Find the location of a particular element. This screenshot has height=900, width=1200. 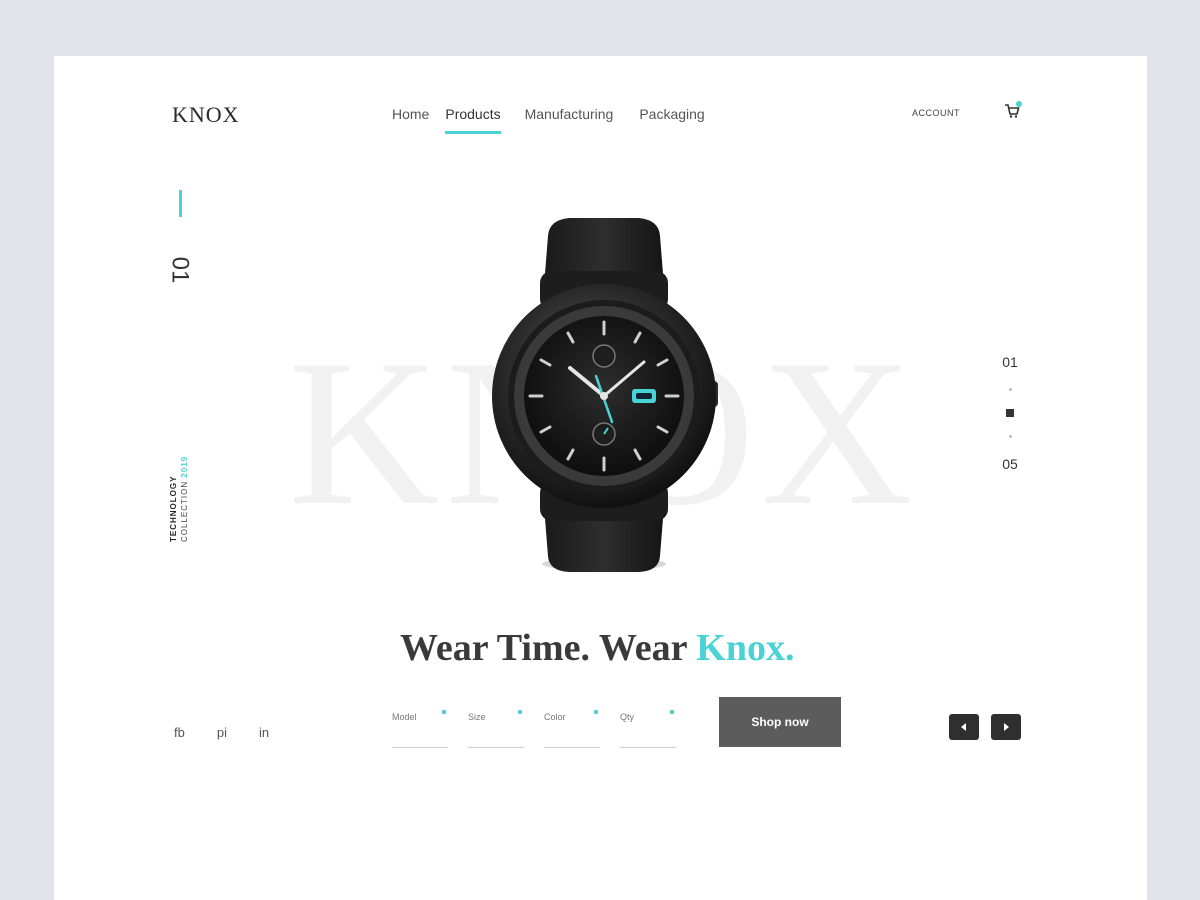

collection-technology: TECHNOLOGY is located at coordinates (173, 508).